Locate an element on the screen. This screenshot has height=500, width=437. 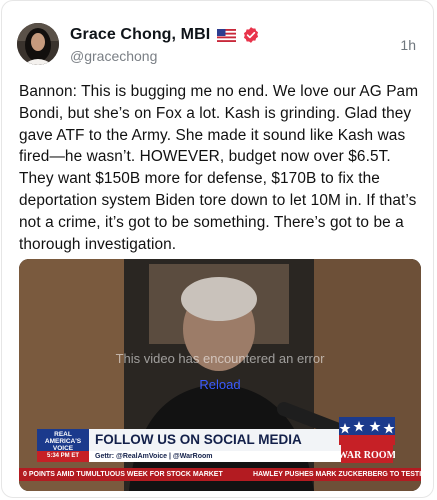
author-name: Grace Chong, MBI is located at coordinates (140, 35).